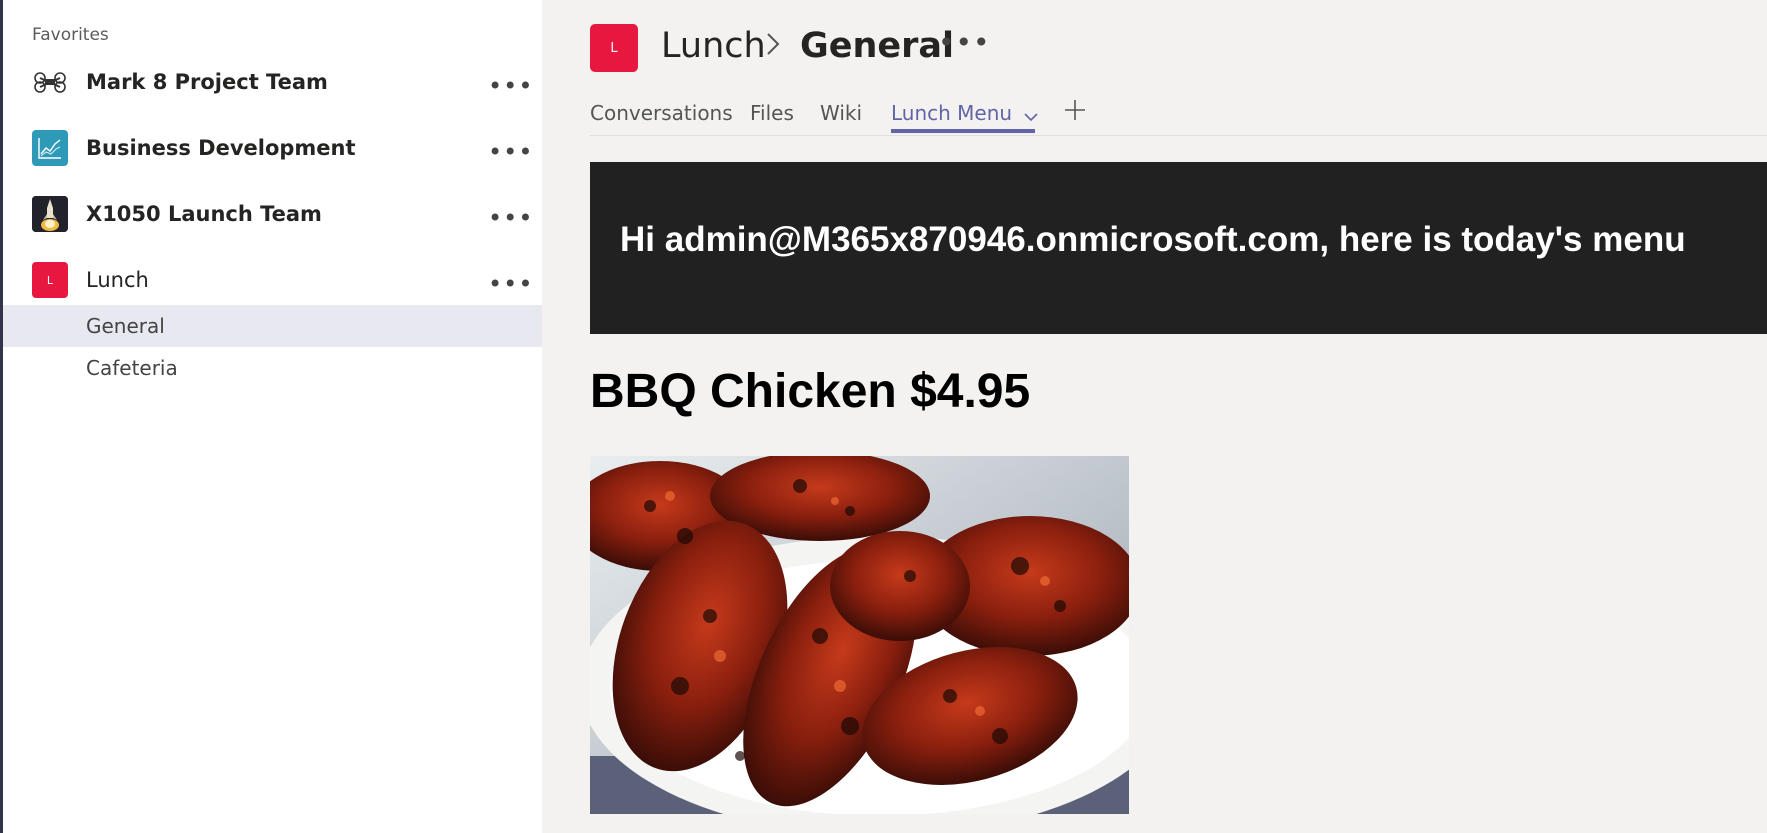 The image size is (1767, 833). Describe the element at coordinates (952, 113) in the screenshot. I see `tab-label: Lunch Menu` at that location.